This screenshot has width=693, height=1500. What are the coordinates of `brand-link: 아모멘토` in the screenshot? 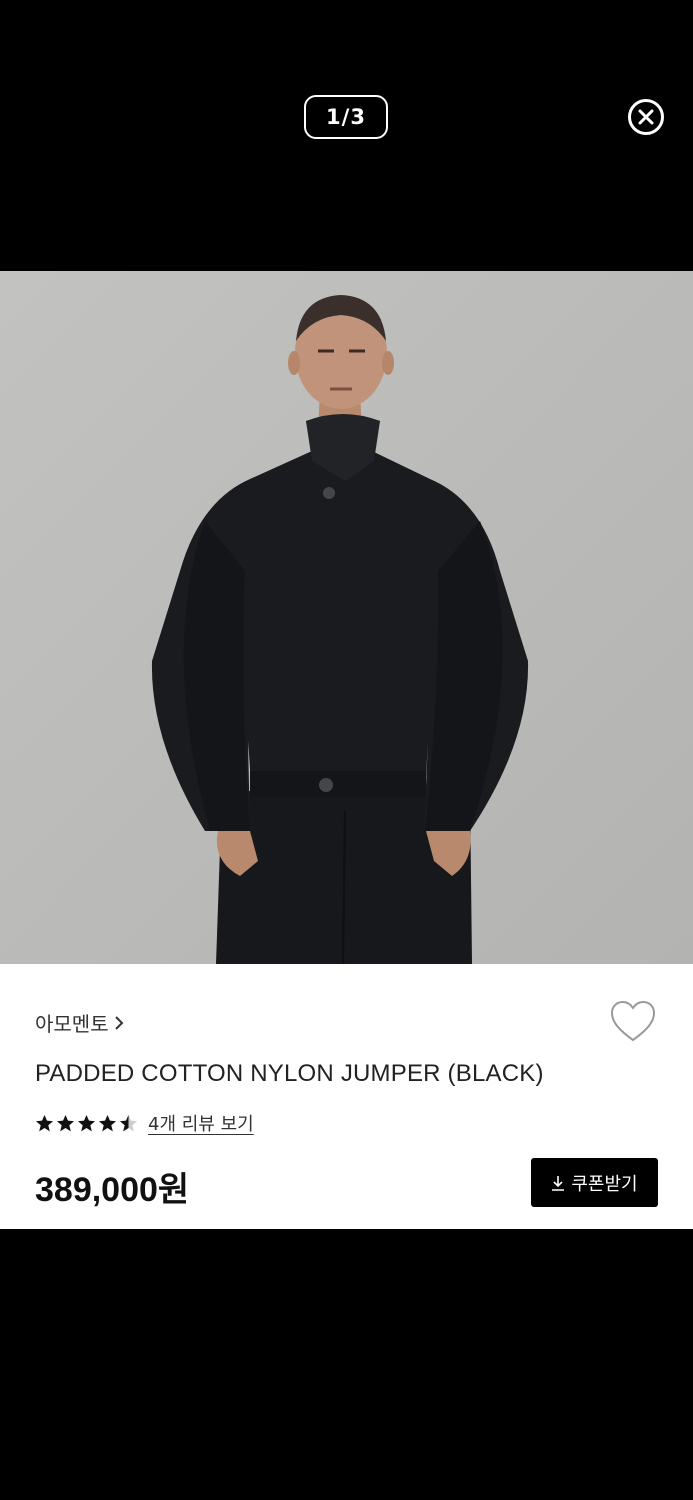 It's located at (80, 1022).